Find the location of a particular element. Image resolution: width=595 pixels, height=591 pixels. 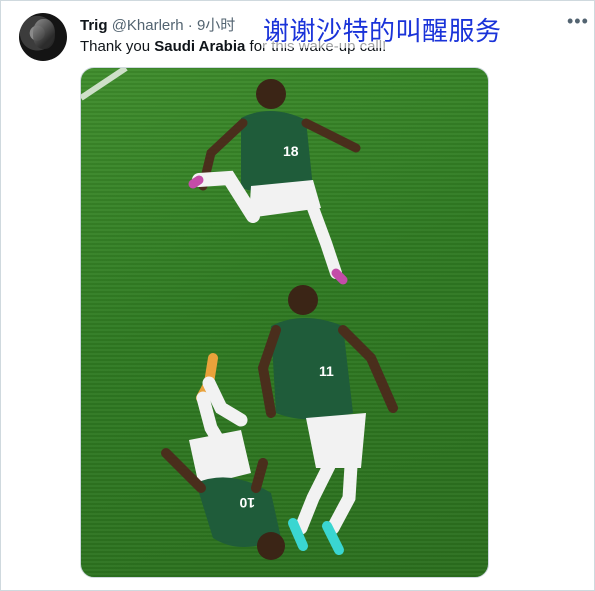

tweet-header: Trig @Kharlerh · 9小时 is located at coordinates (157, 24).